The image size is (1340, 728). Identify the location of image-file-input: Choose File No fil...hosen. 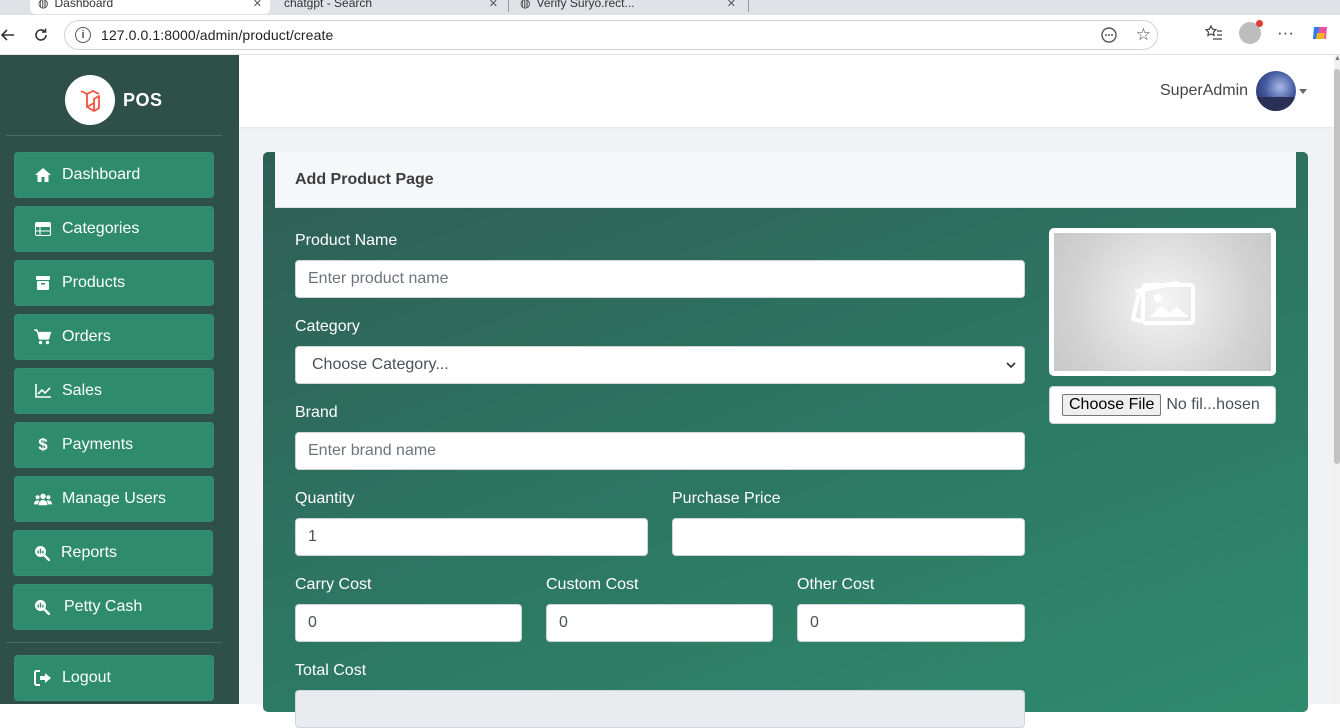
(1162, 405).